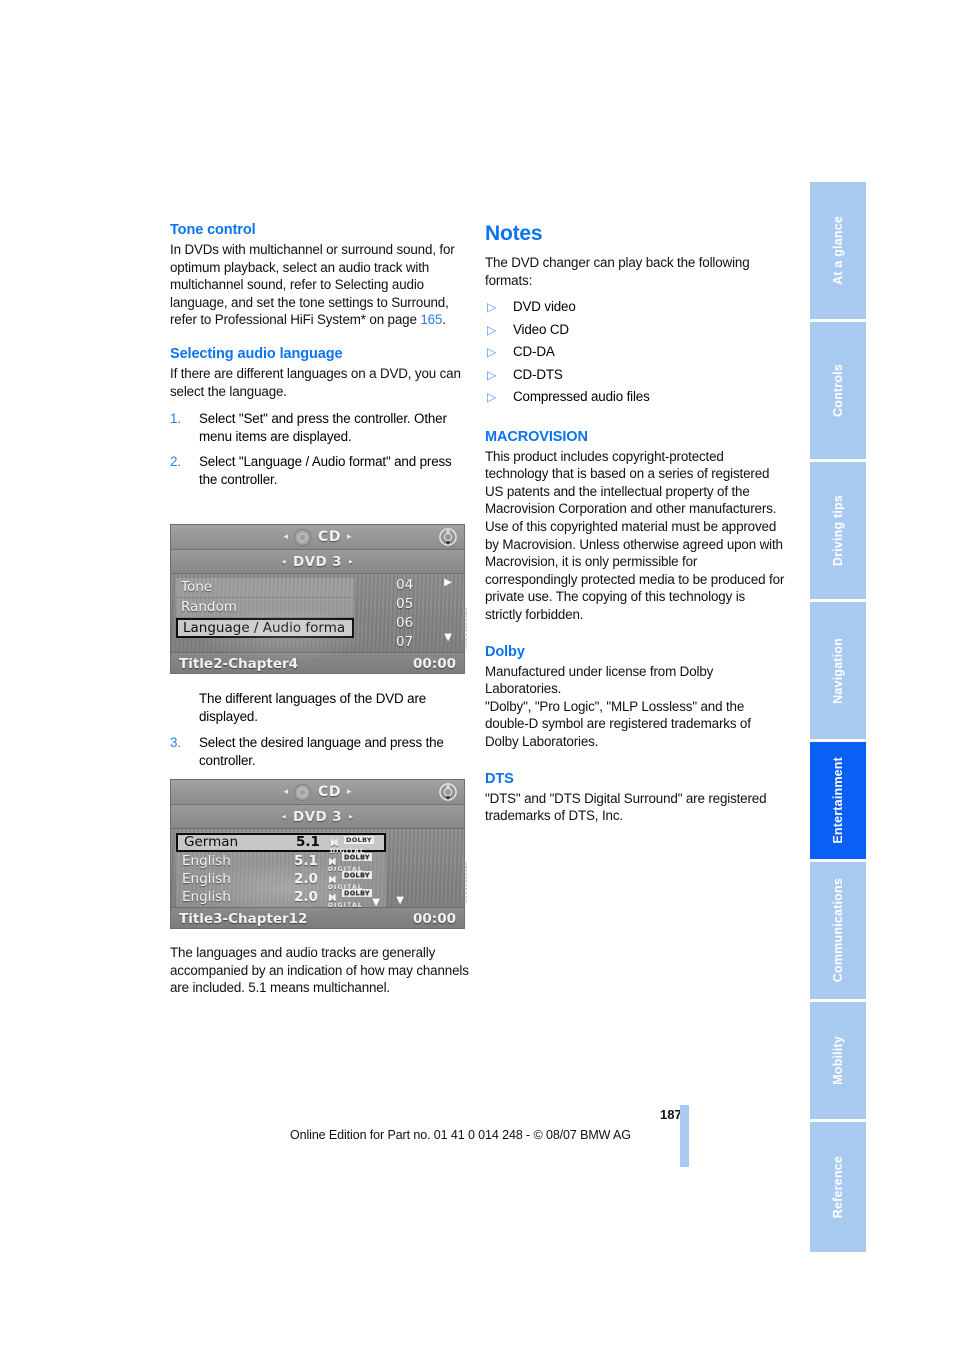  I want to click on idrive-menu-panel: Tone Random Language / Audio forma, so click(265, 608).